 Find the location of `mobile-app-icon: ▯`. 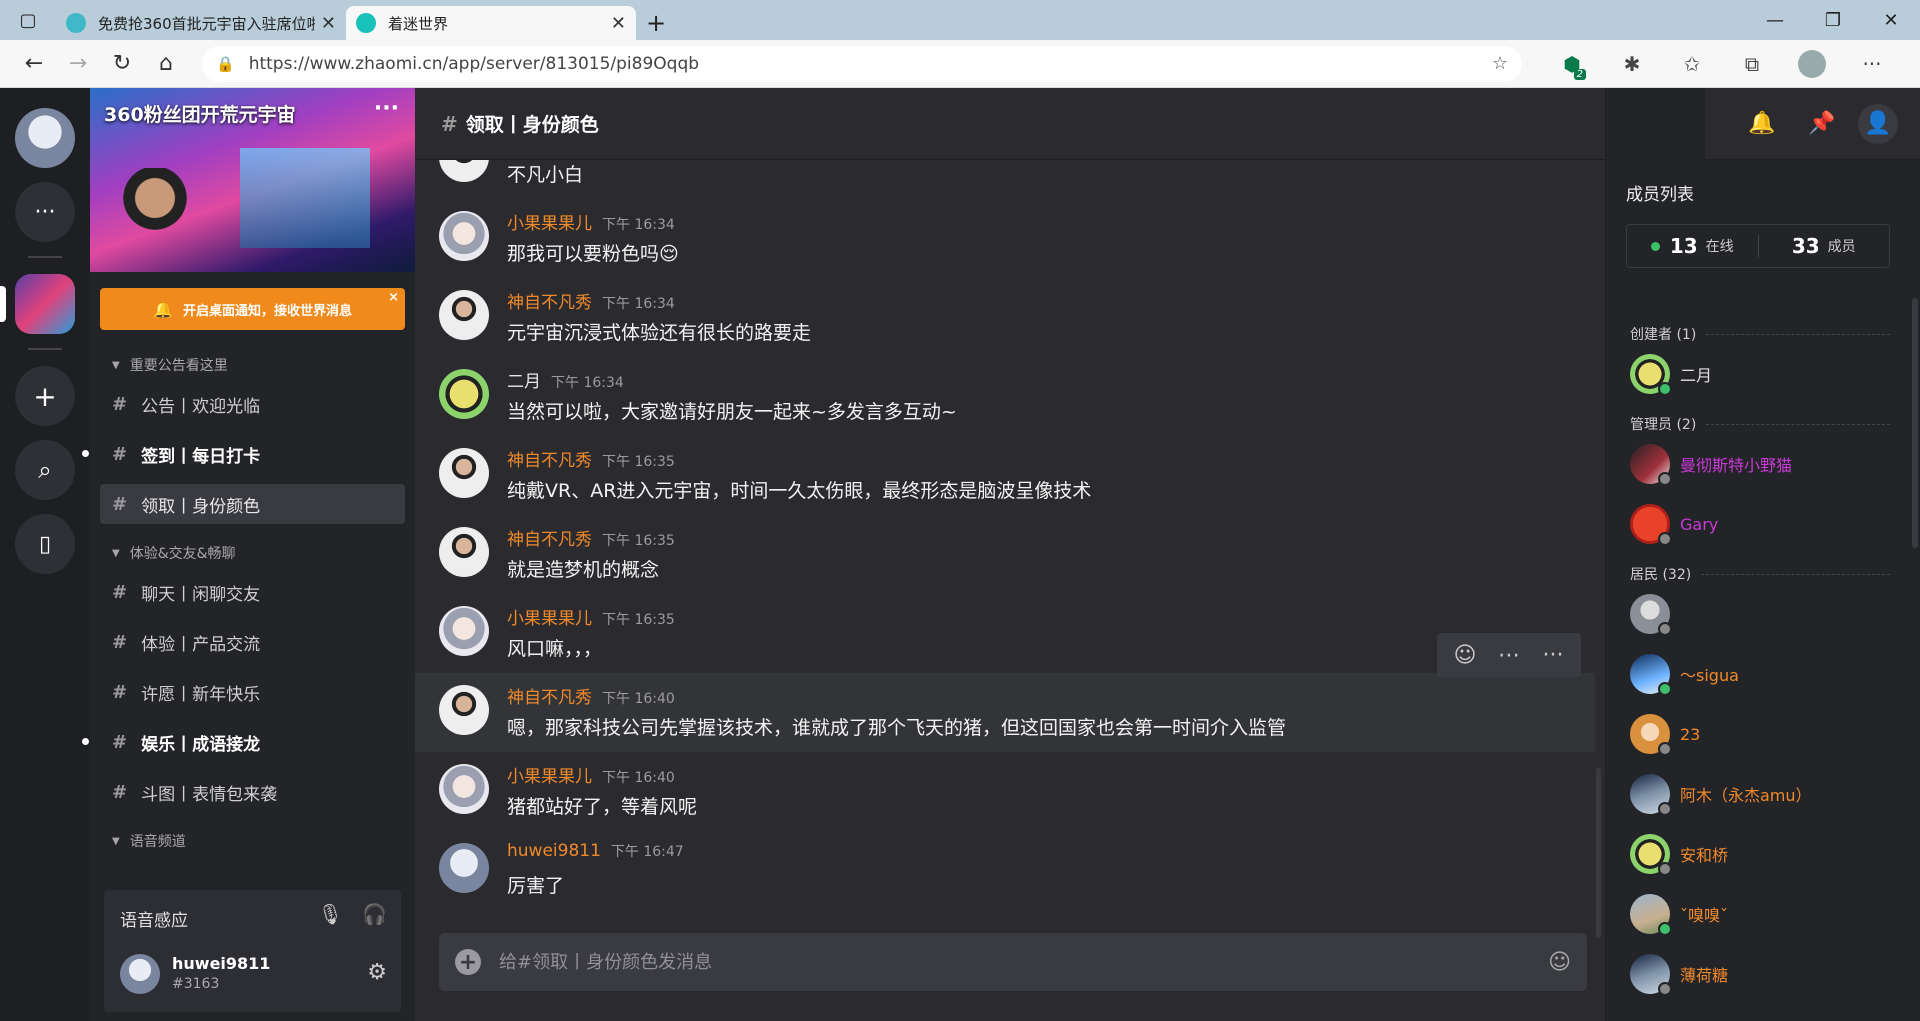

mobile-app-icon: ▯ is located at coordinates (45, 544).